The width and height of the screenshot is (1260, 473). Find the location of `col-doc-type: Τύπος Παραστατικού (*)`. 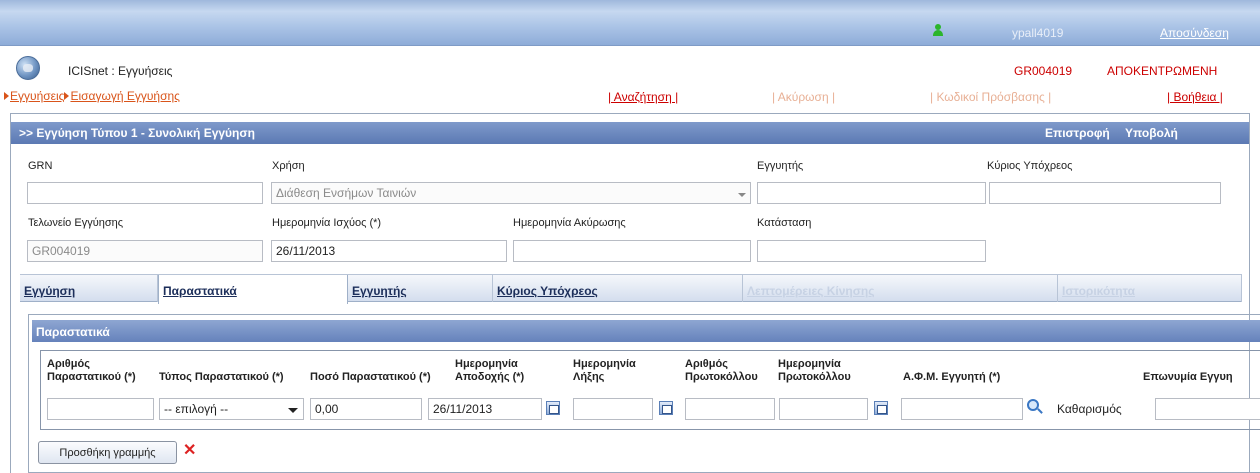

col-doc-type: Τύπος Παραστατικού (*) is located at coordinates (221, 377).